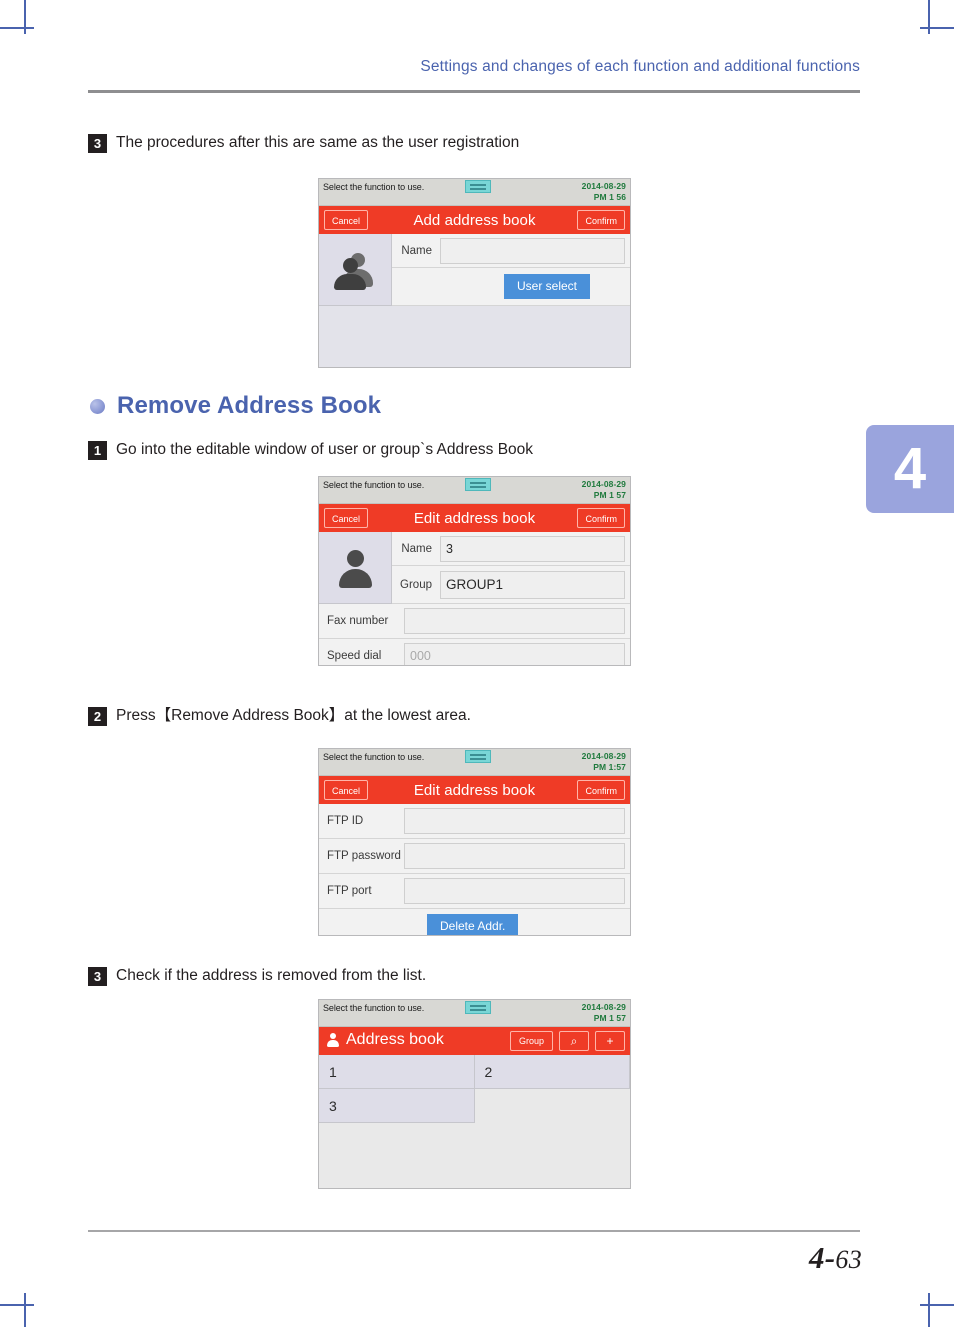  I want to click on group-input: GROUP1, so click(532, 584).